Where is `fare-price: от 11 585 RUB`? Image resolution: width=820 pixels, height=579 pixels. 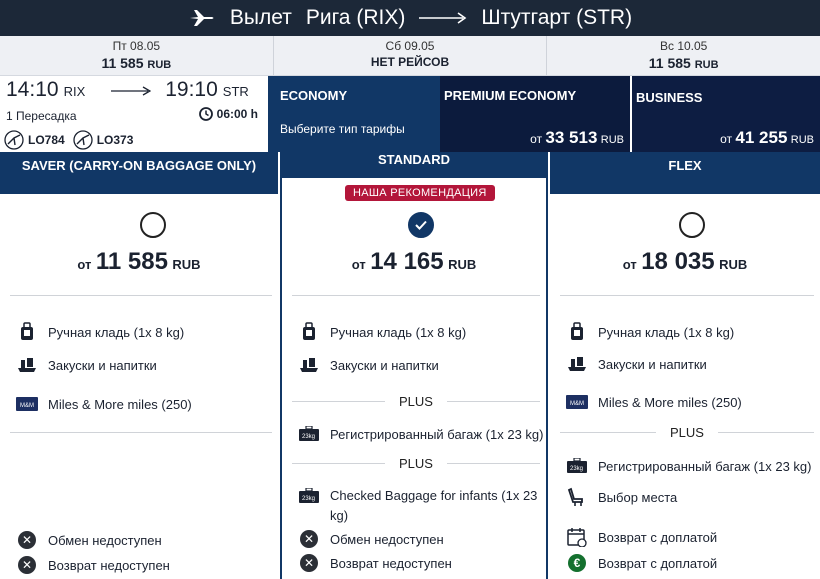 fare-price: от 11 585 RUB is located at coordinates (139, 261).